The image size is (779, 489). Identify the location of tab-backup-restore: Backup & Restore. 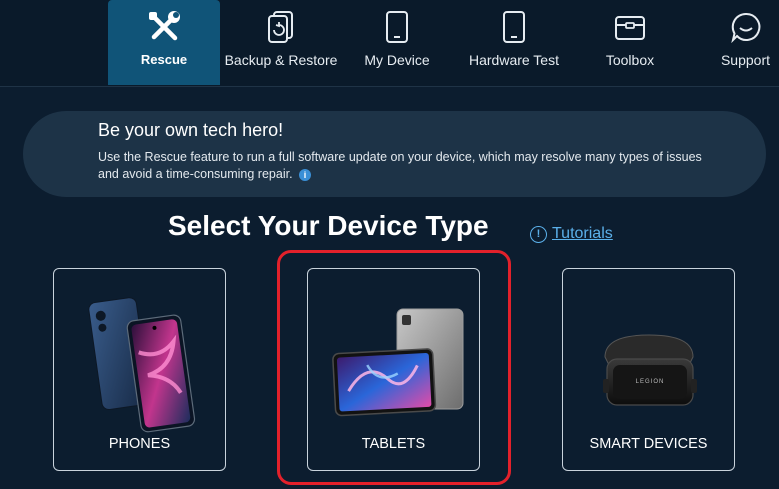
(281, 42).